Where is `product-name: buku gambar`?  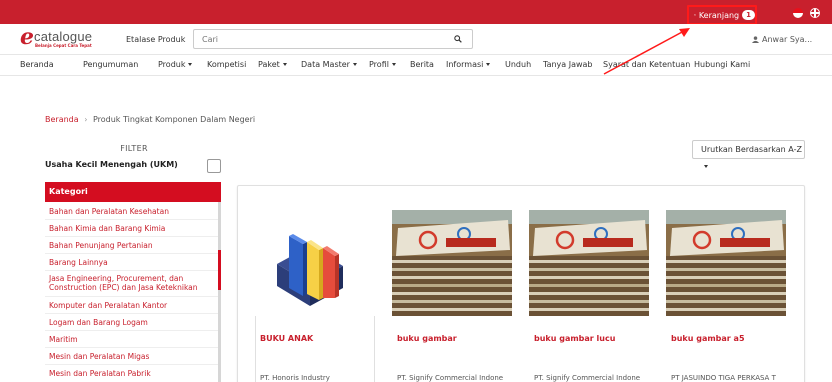
product-name: buku gambar is located at coordinates (427, 338).